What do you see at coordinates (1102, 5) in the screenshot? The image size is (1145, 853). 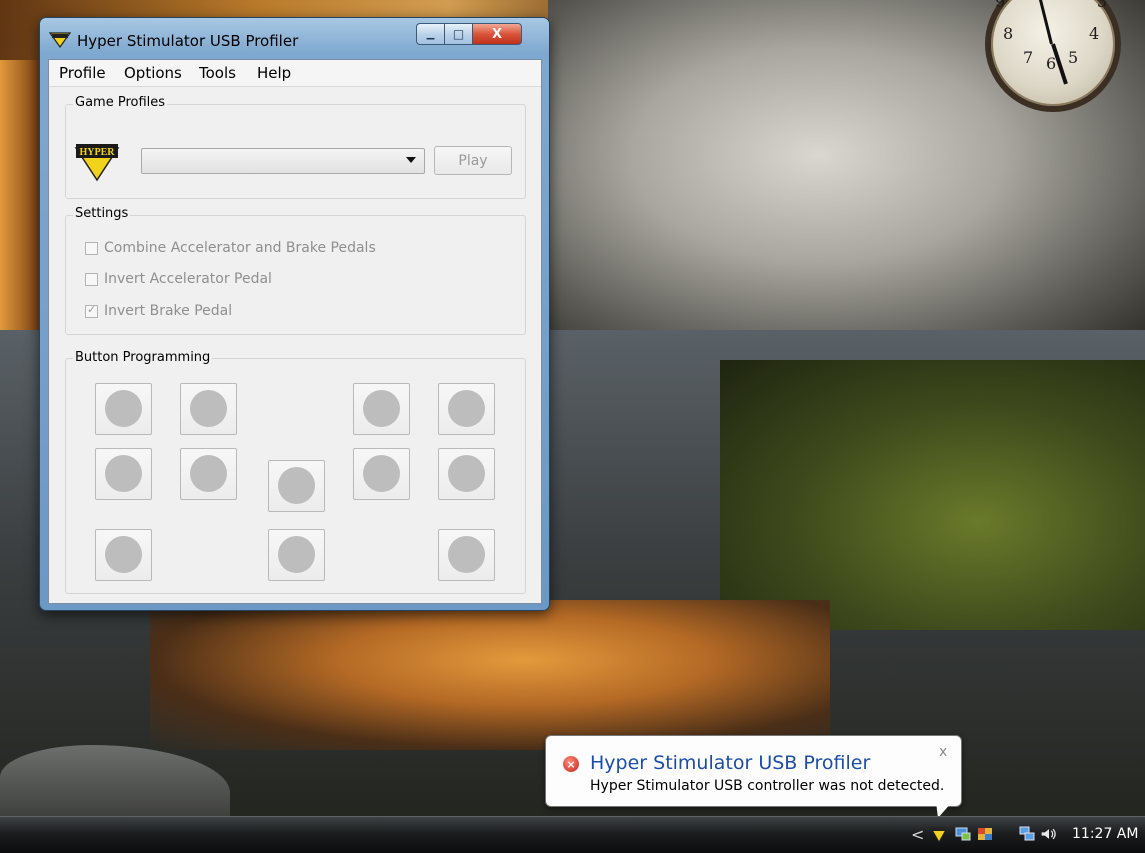 I see `clock-numeral: 3` at bounding box center [1102, 5].